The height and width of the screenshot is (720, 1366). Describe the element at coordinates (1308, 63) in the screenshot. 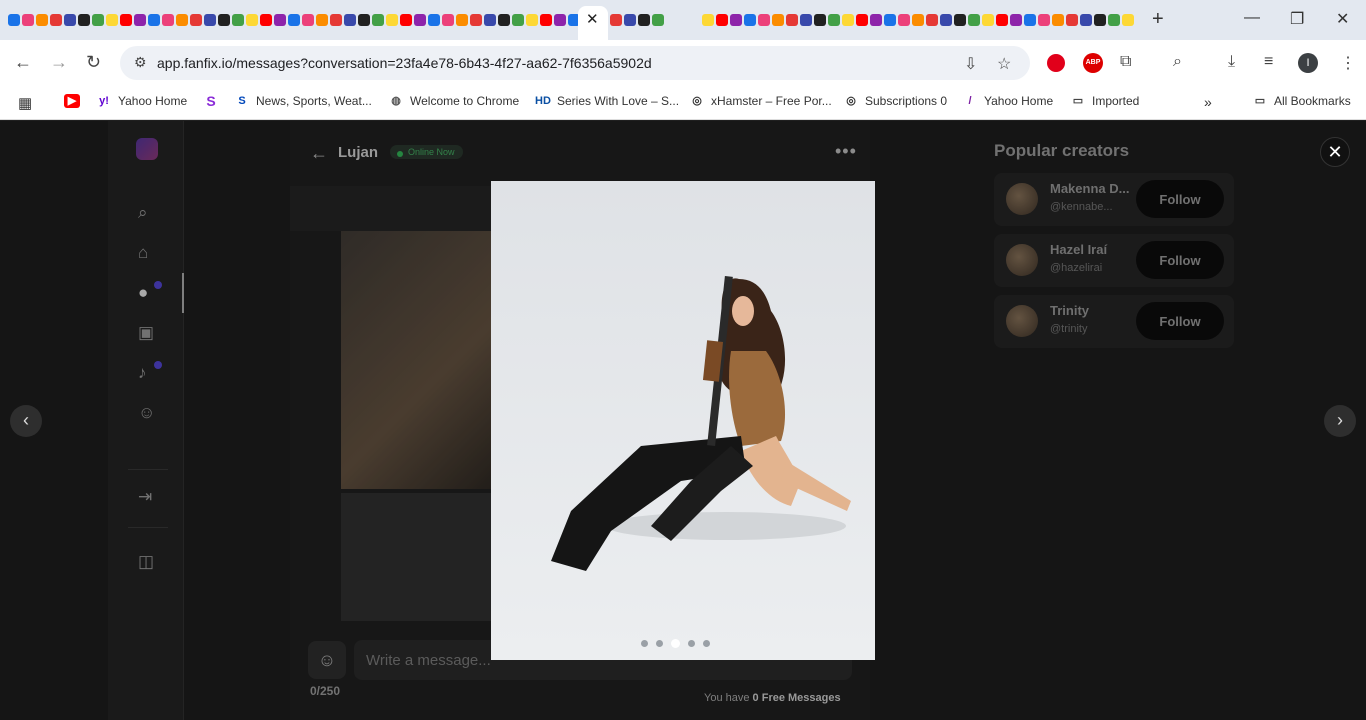

I see `profile-avatar: I` at that location.